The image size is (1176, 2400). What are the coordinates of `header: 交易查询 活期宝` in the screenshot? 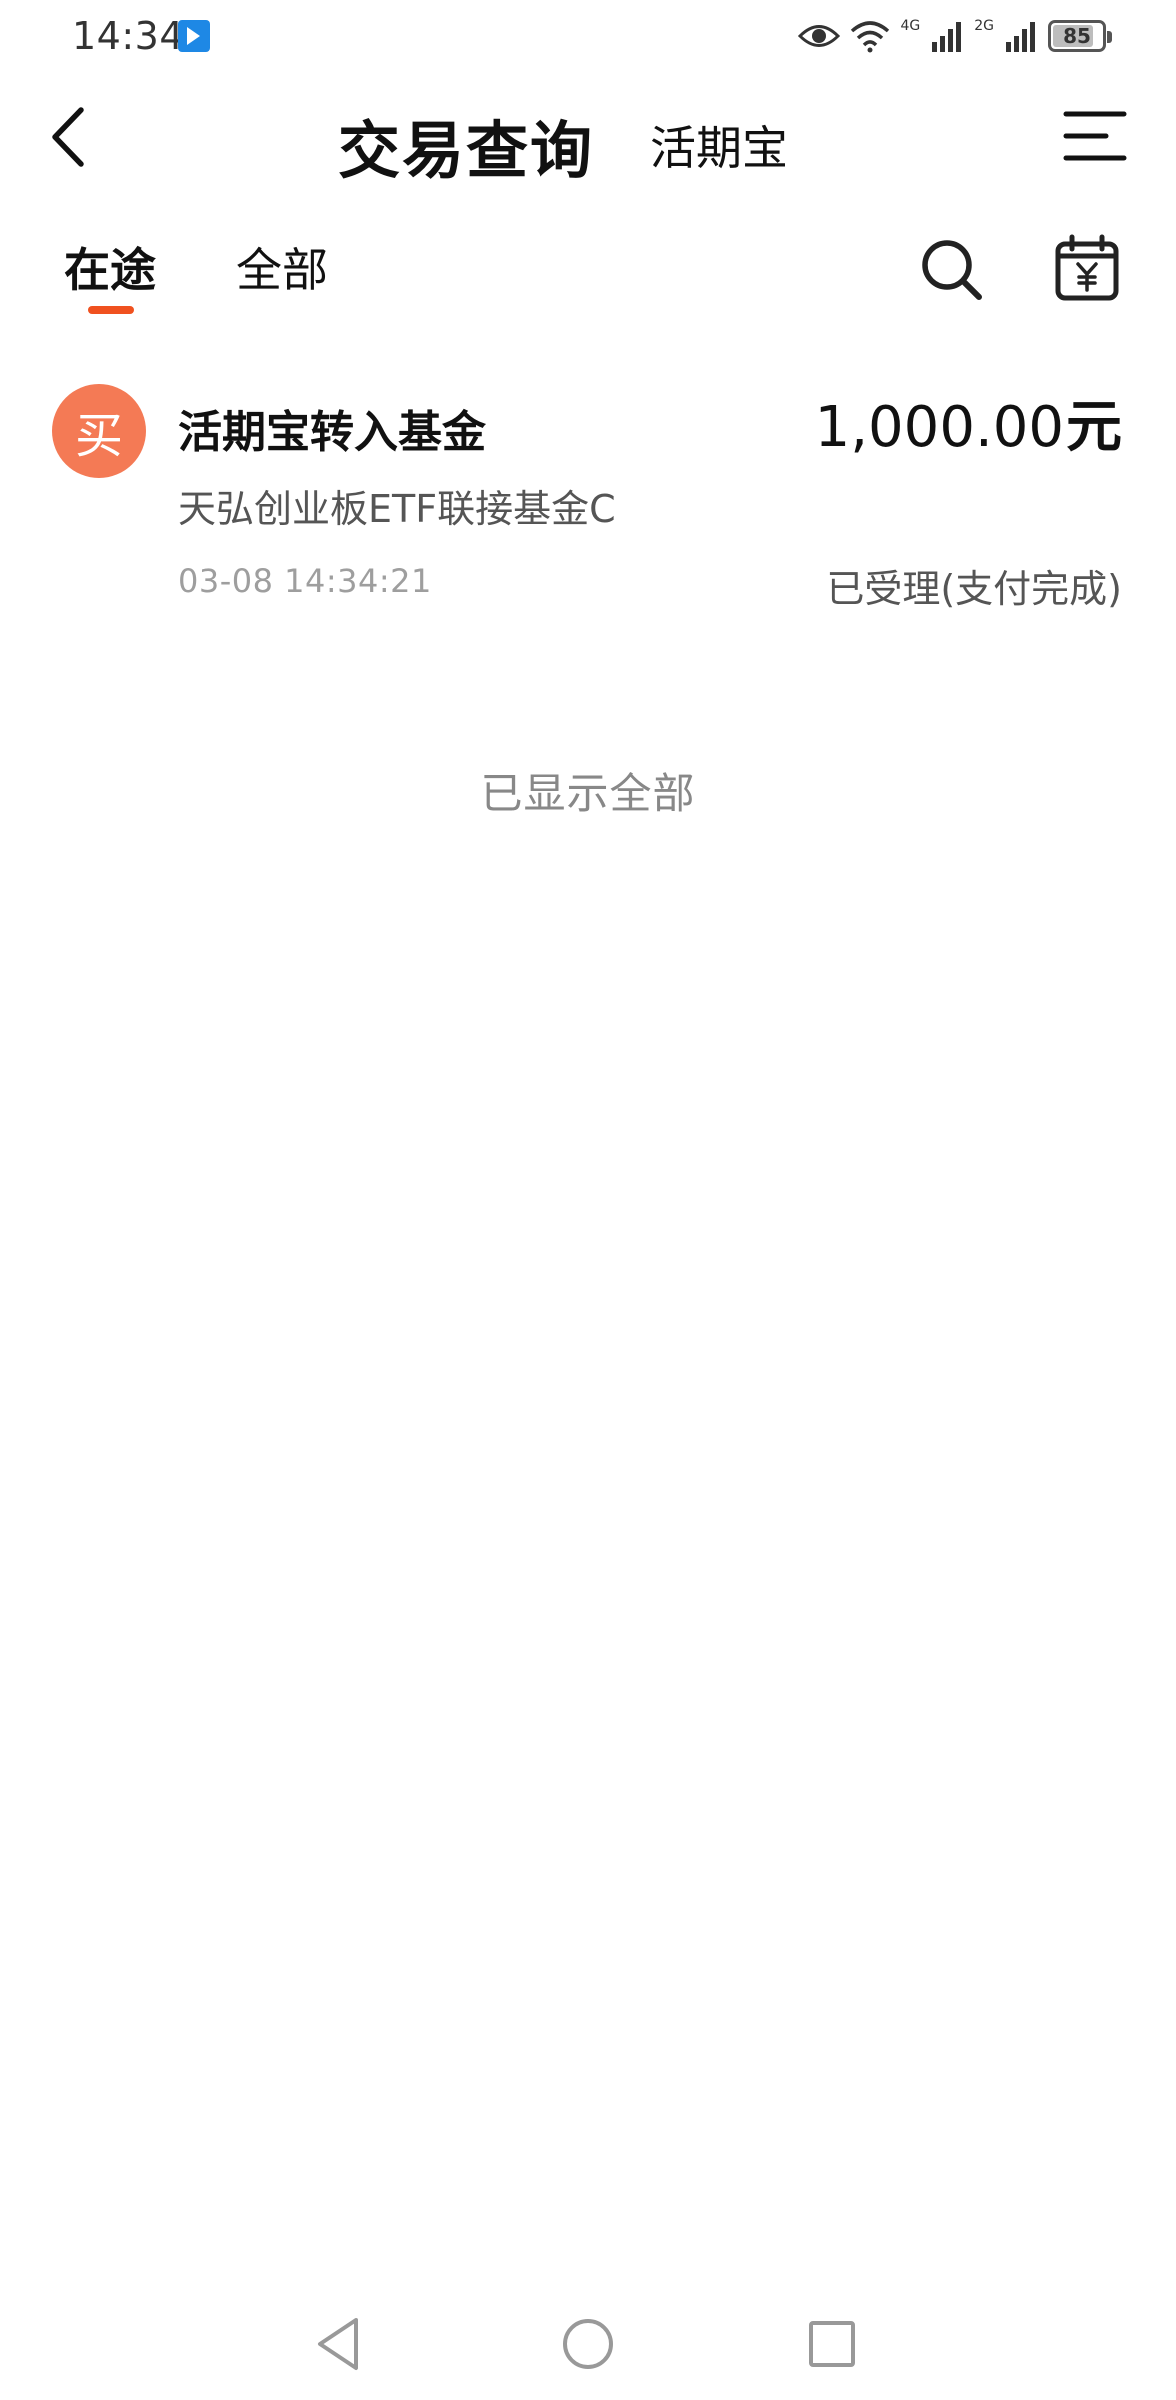 It's located at (588, 140).